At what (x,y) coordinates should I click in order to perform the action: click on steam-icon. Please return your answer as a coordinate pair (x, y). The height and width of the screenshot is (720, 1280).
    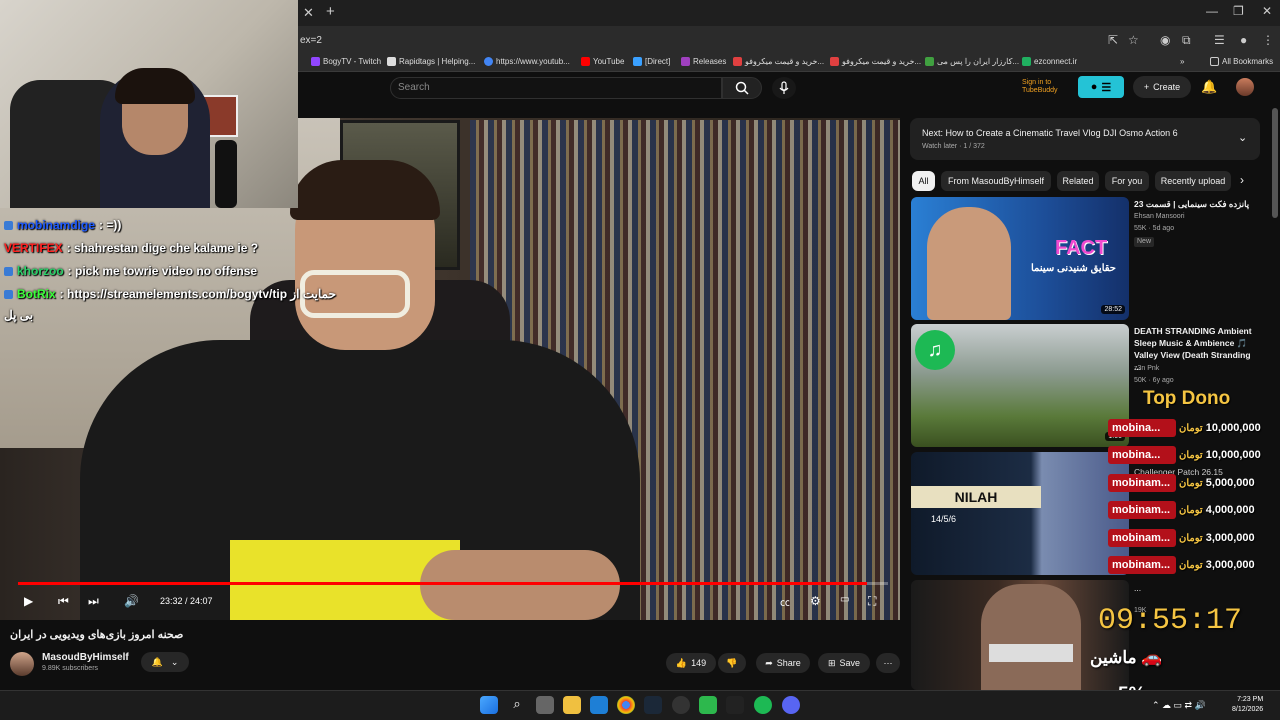
    Looking at the image, I should click on (653, 705).